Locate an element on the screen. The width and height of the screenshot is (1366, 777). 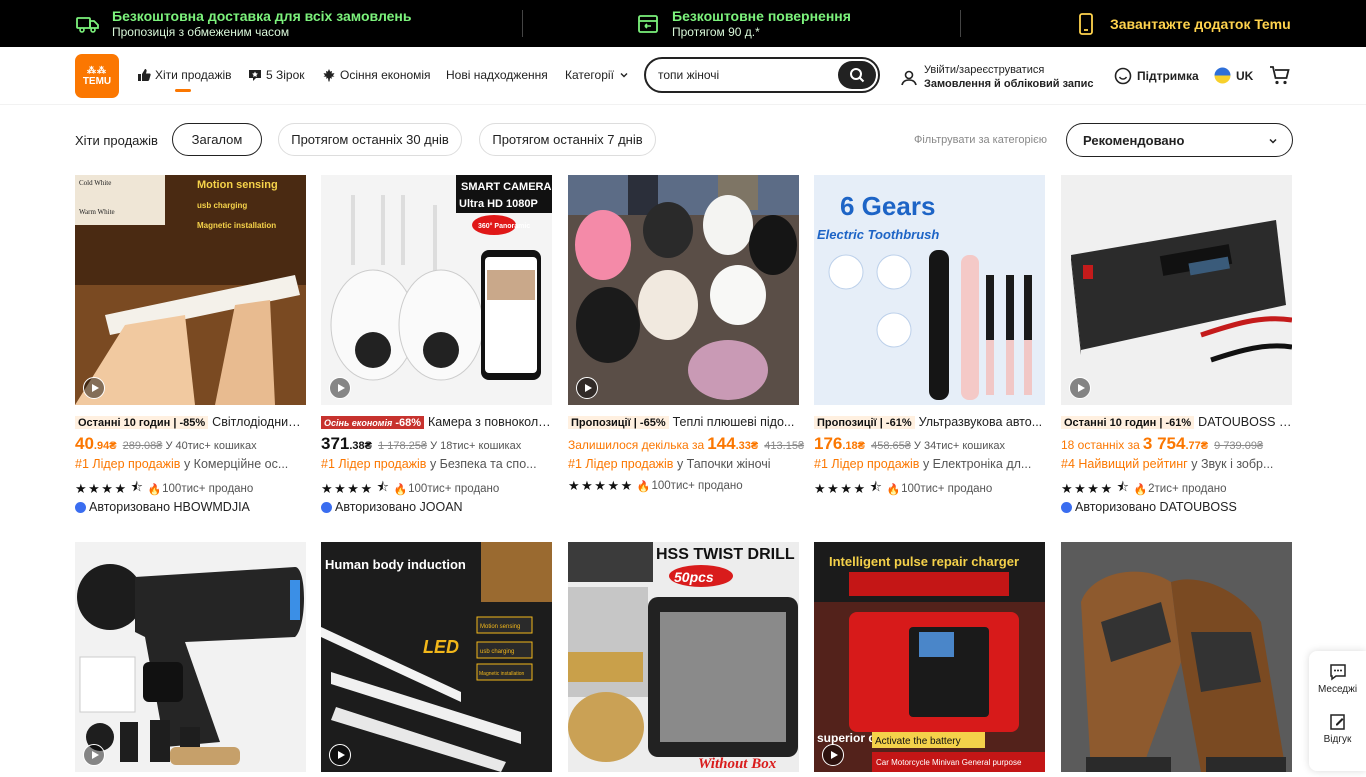
logo-text: TEMU is located at coordinates (97, 81).